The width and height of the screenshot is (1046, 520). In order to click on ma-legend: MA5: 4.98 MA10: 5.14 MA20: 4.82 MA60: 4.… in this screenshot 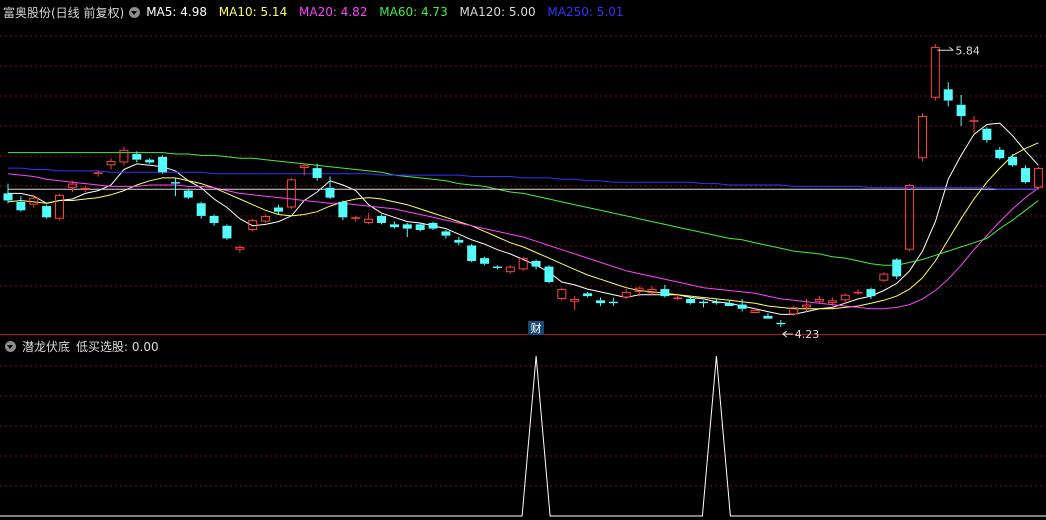, I will do `click(388, 12)`.